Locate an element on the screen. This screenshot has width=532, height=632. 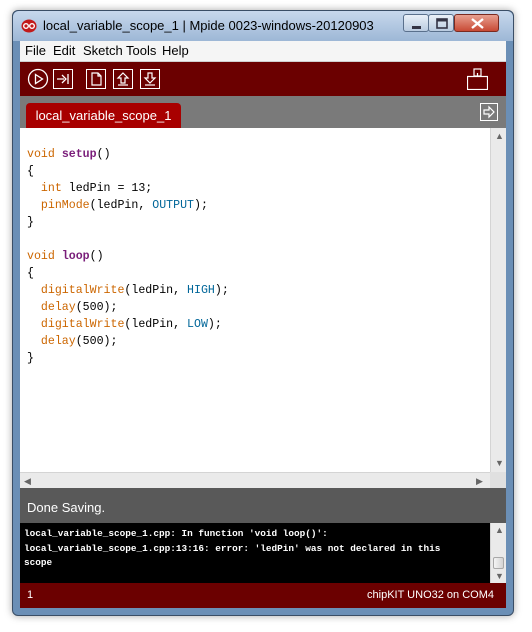
scroll-corner is located at coordinates (498, 480).